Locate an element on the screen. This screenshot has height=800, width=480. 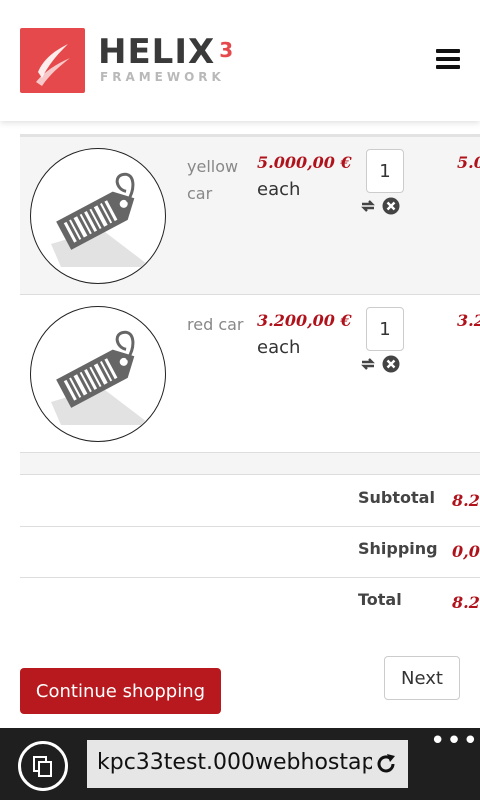
total-label: Total is located at coordinates (380, 599).